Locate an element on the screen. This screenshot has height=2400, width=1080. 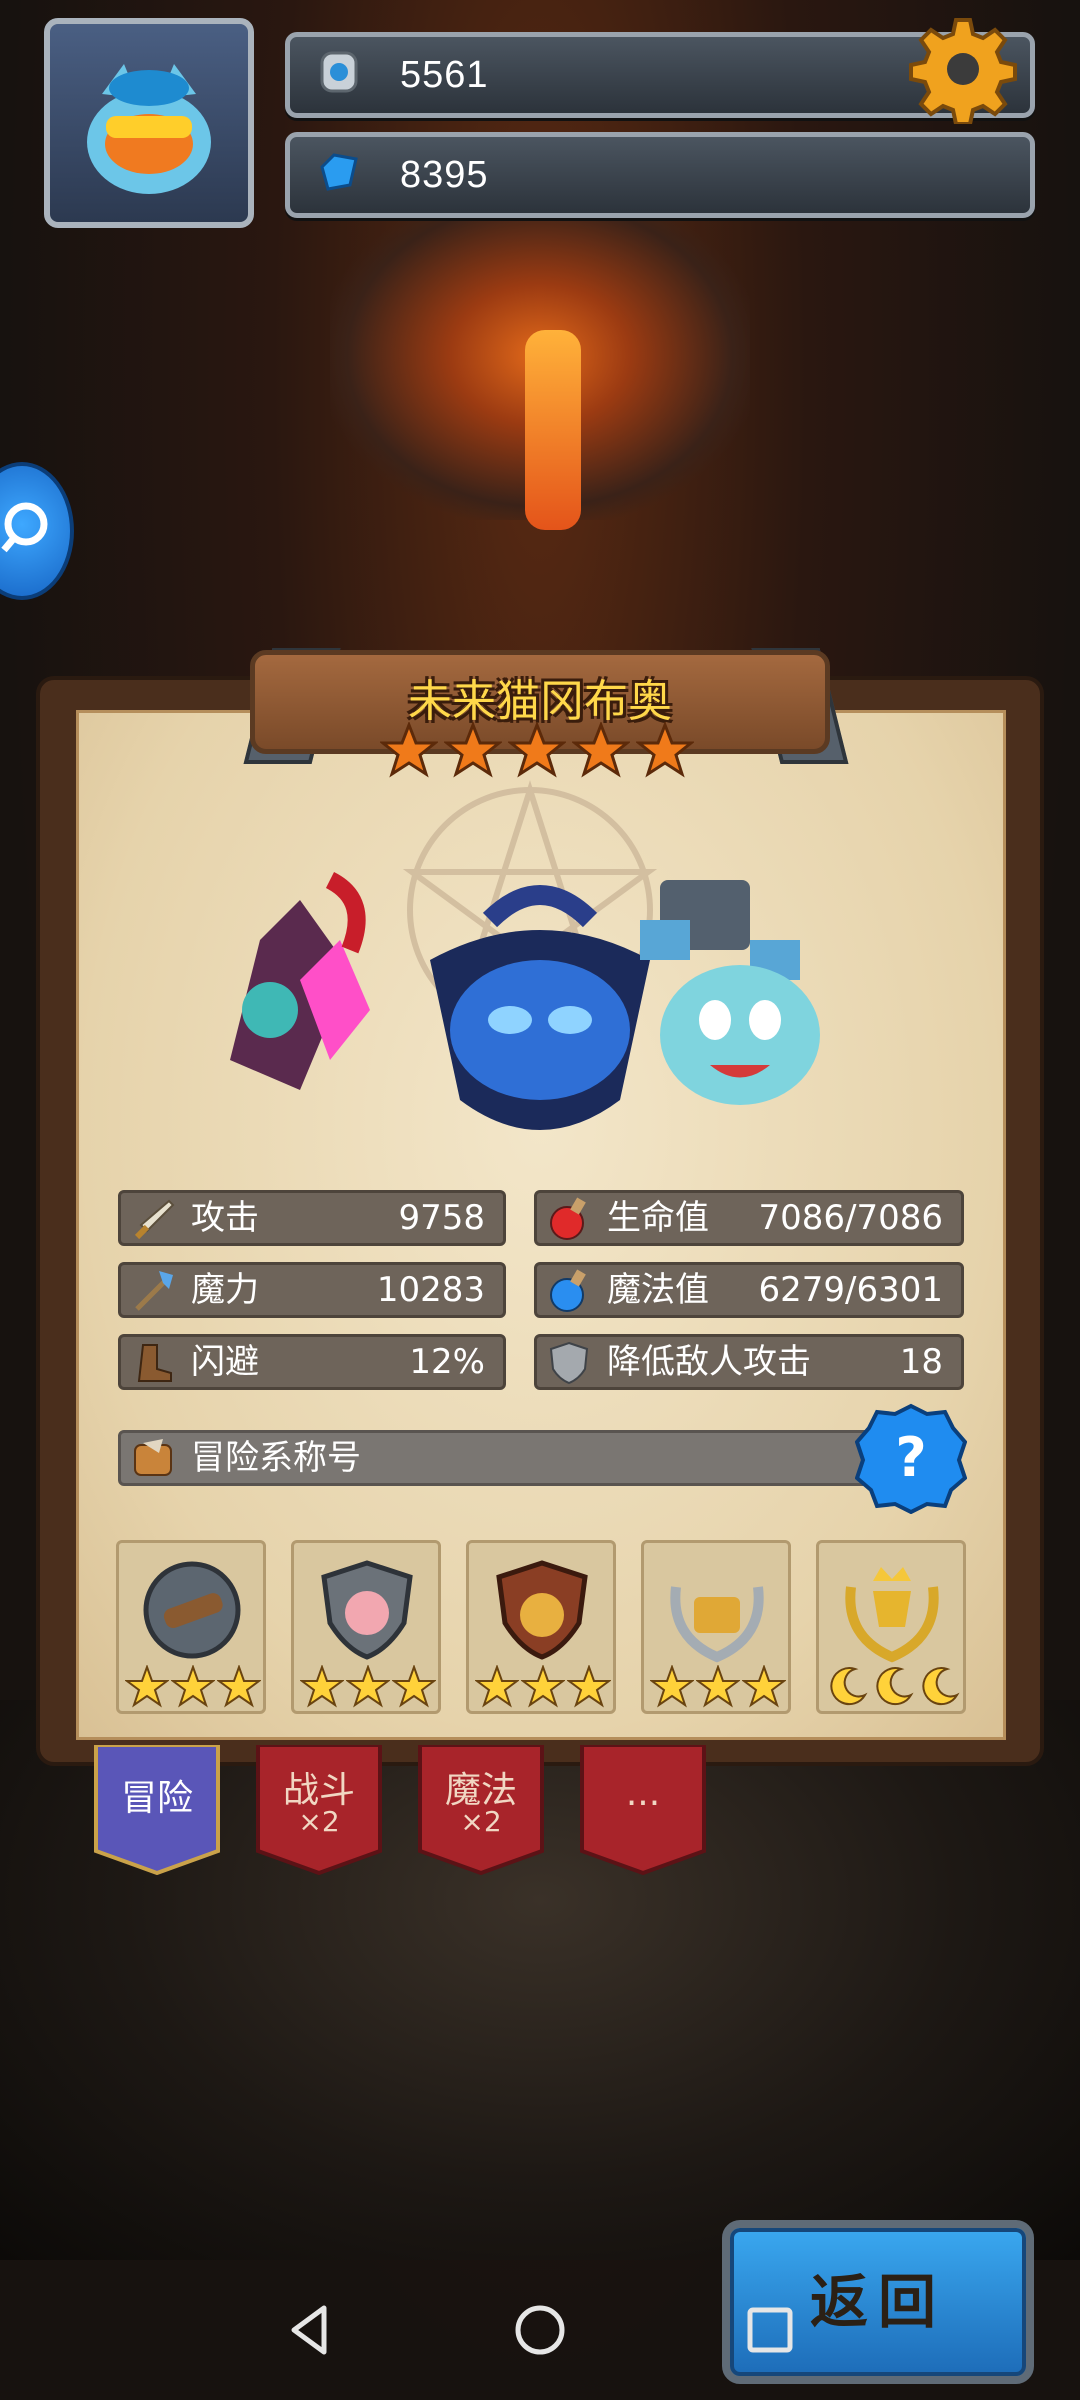
title-bar-label: 冒险系称号 is located at coordinates (276, 1458).